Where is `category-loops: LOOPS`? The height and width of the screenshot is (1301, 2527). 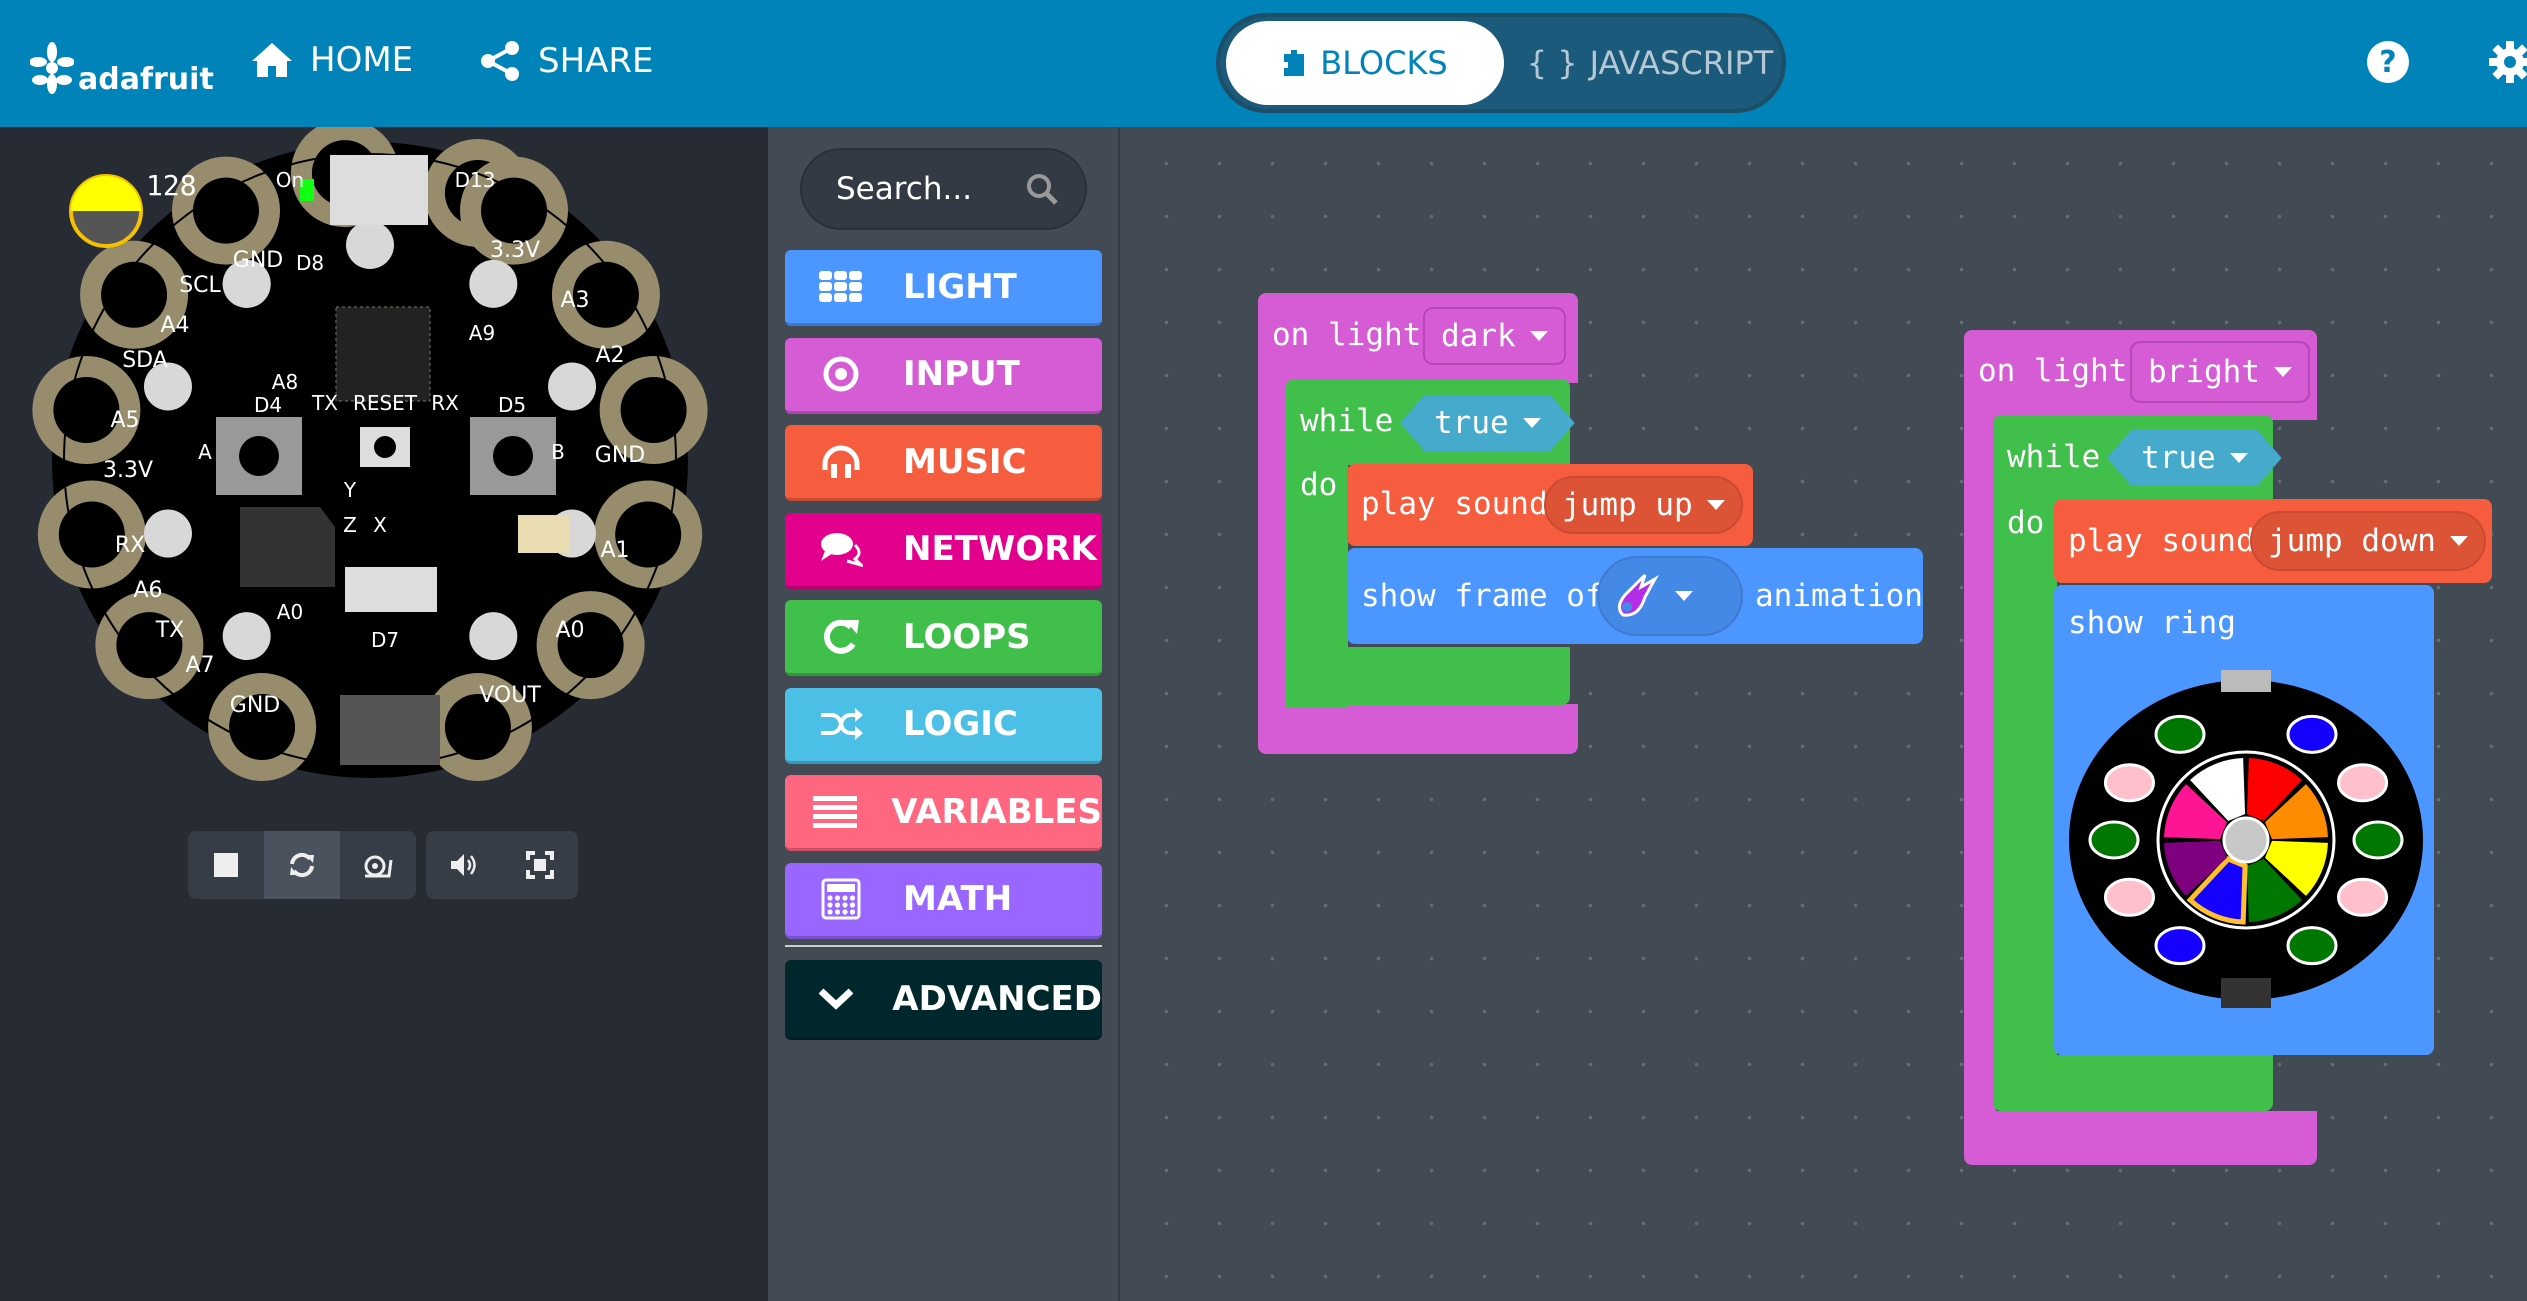
category-loops: LOOPS is located at coordinates (943, 638).